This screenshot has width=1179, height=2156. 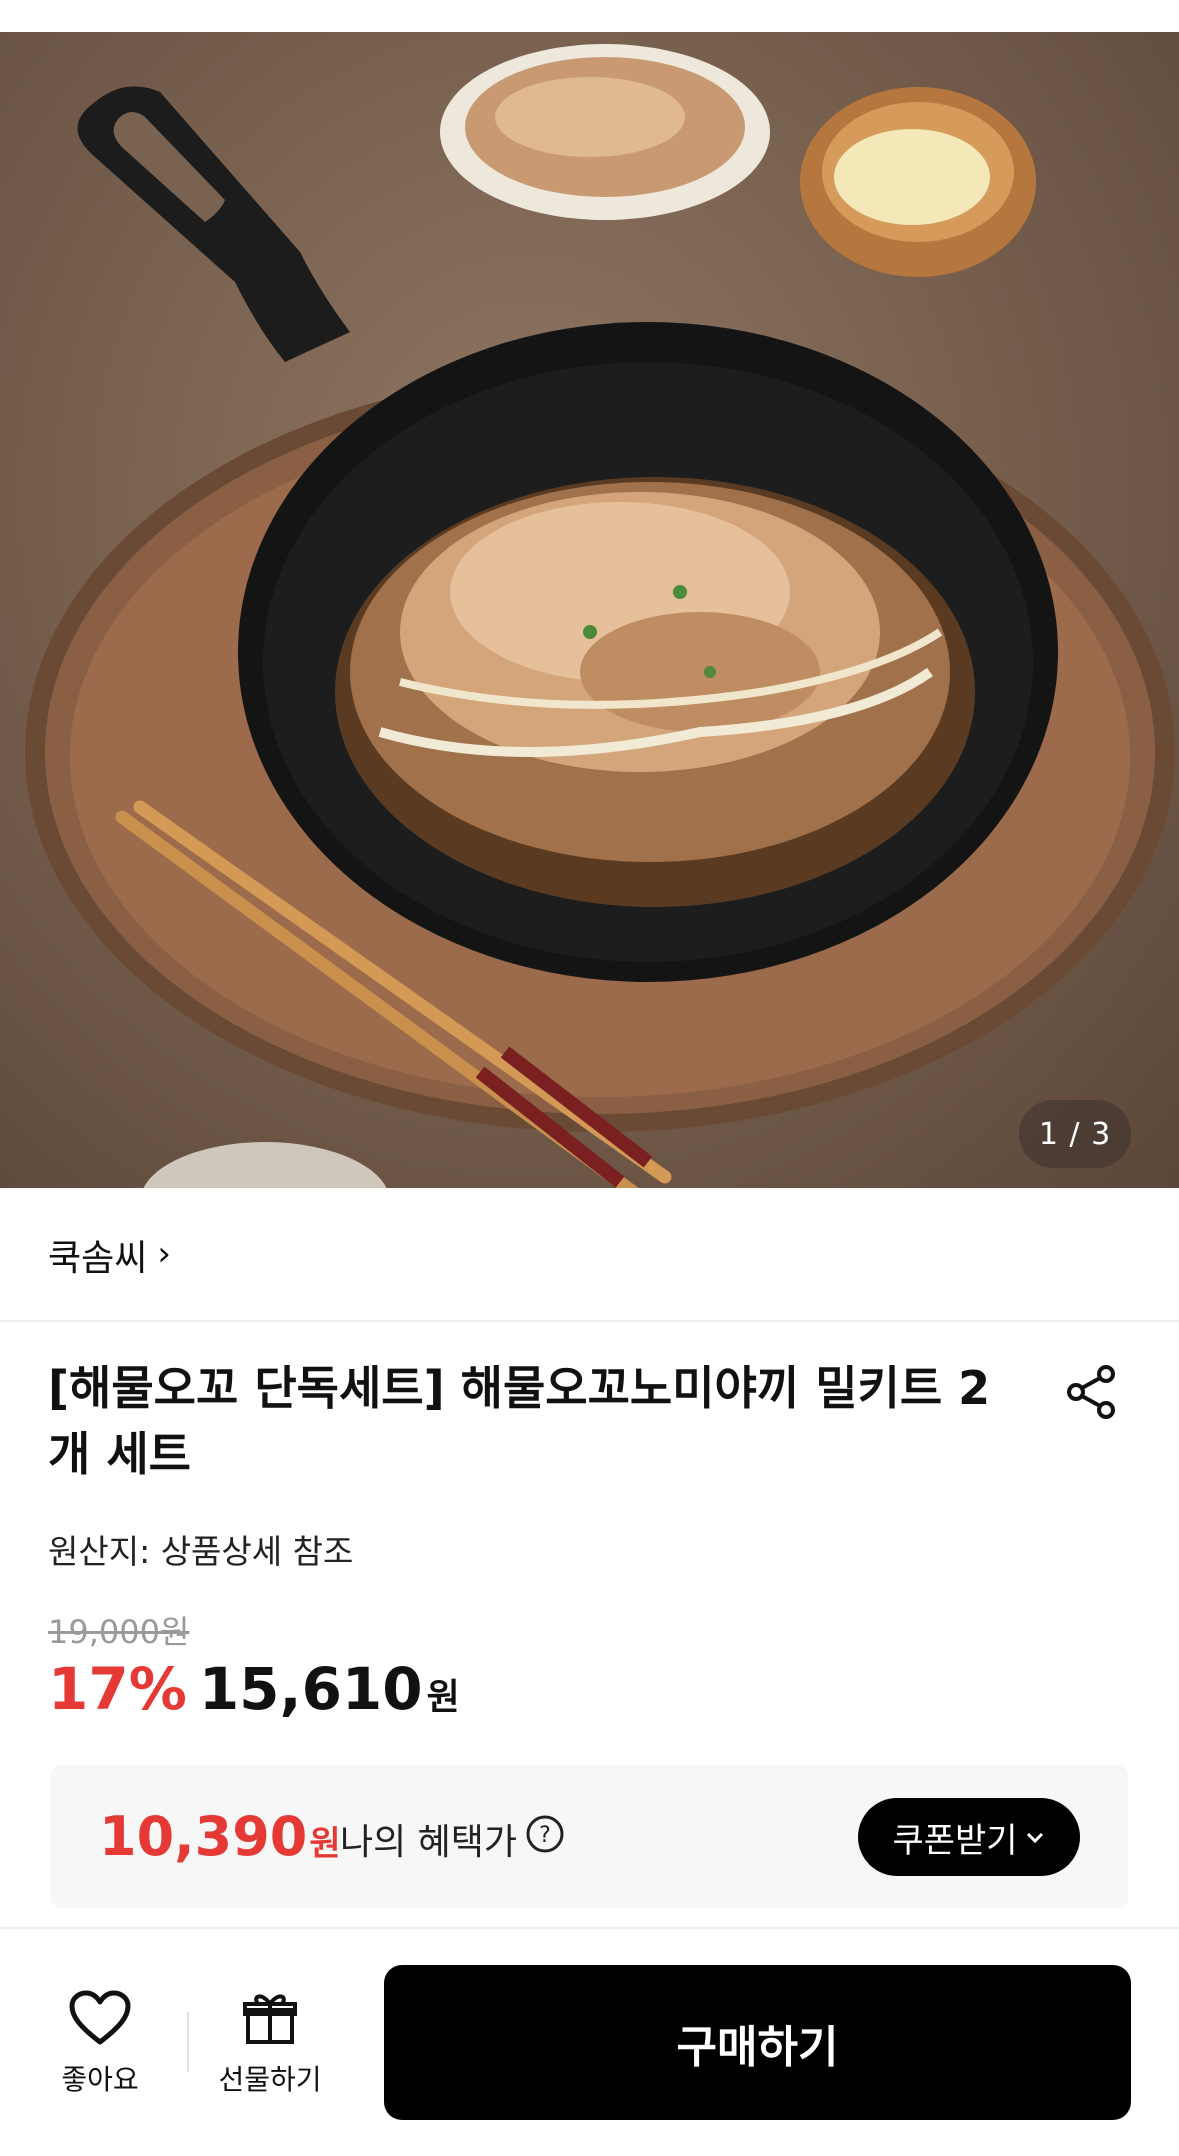 What do you see at coordinates (519, 1421) in the screenshot?
I see `product-title: [해물오꼬 단독세트] 해물오꼬노미야끼 밀키트 2개 세트` at bounding box center [519, 1421].